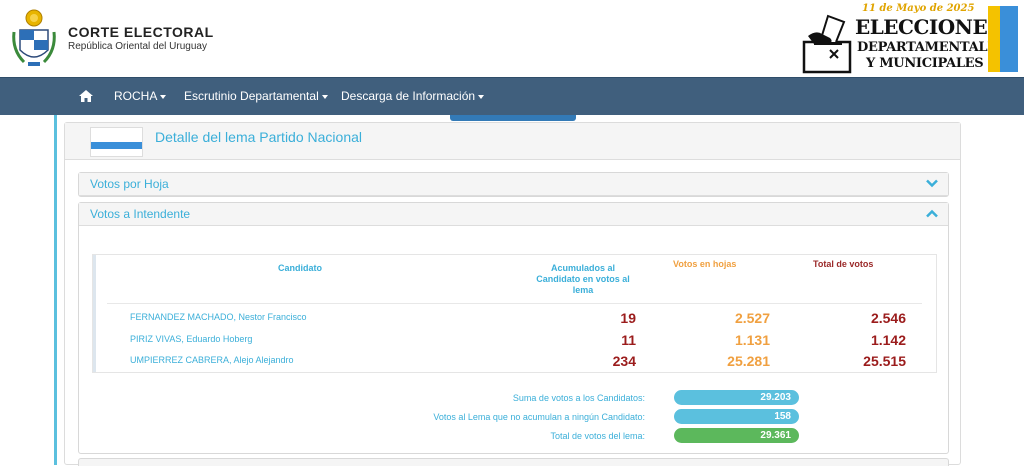 Image resolution: width=1024 pixels, height=466 pixels. I want to click on accordion-header-votos-por-hoja: Votos por Hoja, so click(513, 184).